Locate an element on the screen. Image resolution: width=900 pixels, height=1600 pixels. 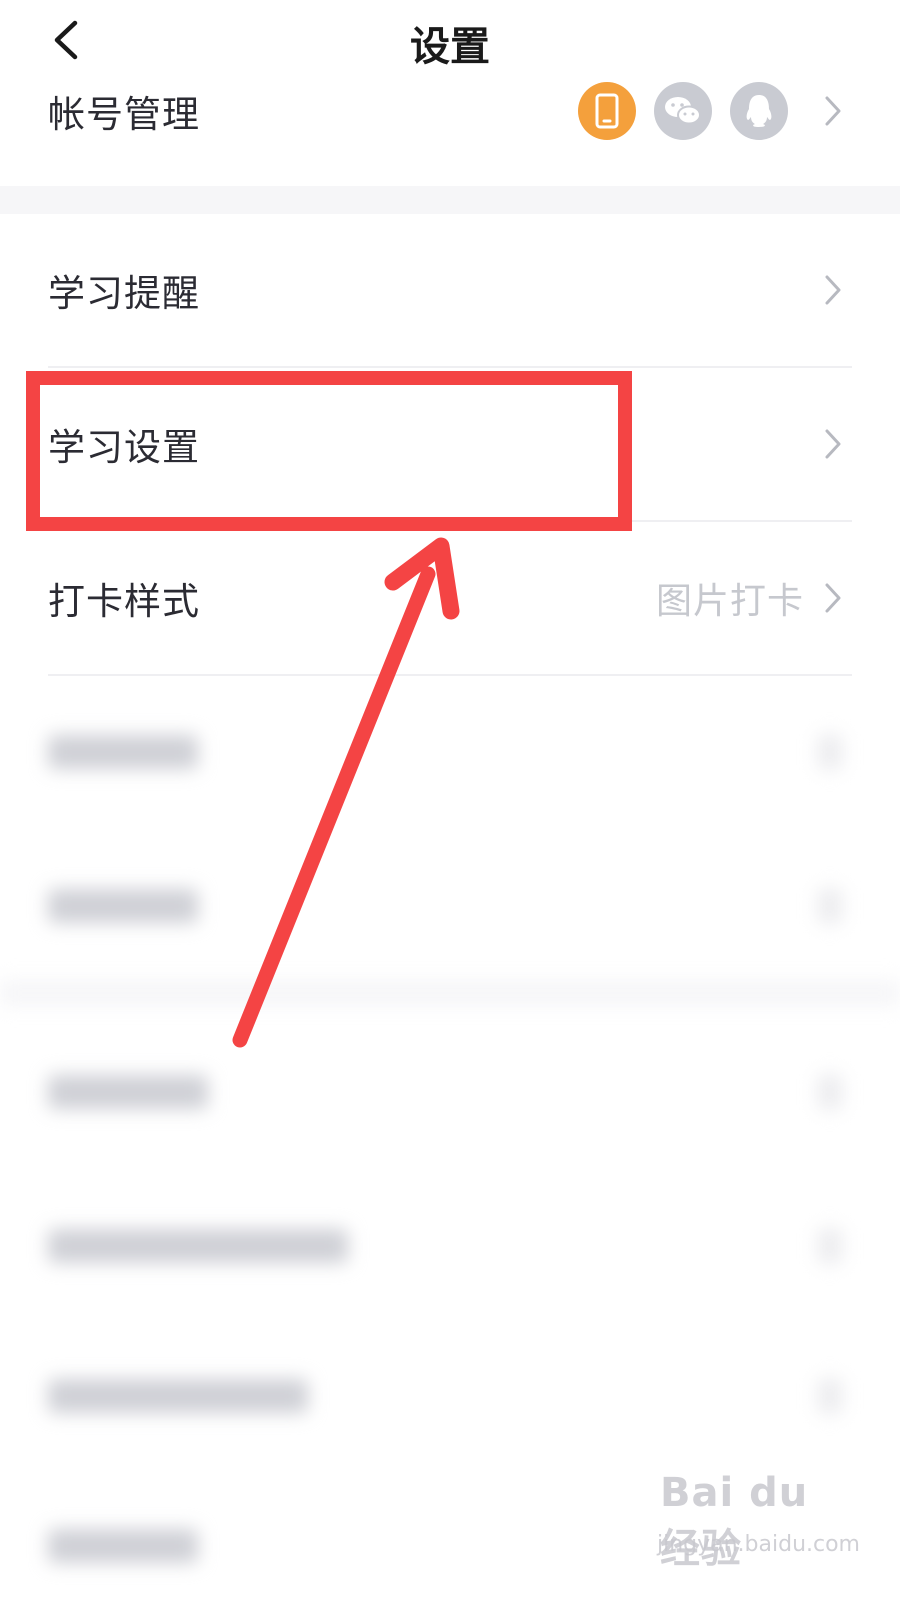
baidu-watermark: Bai du 经验 jingyan.baidu.com is located at coordinates (758, 1525).